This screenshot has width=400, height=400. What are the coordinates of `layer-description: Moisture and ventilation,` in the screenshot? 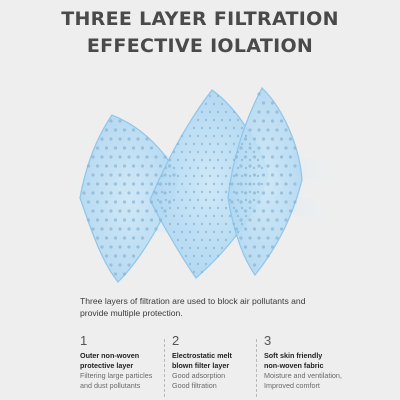 It's located at (303, 375).